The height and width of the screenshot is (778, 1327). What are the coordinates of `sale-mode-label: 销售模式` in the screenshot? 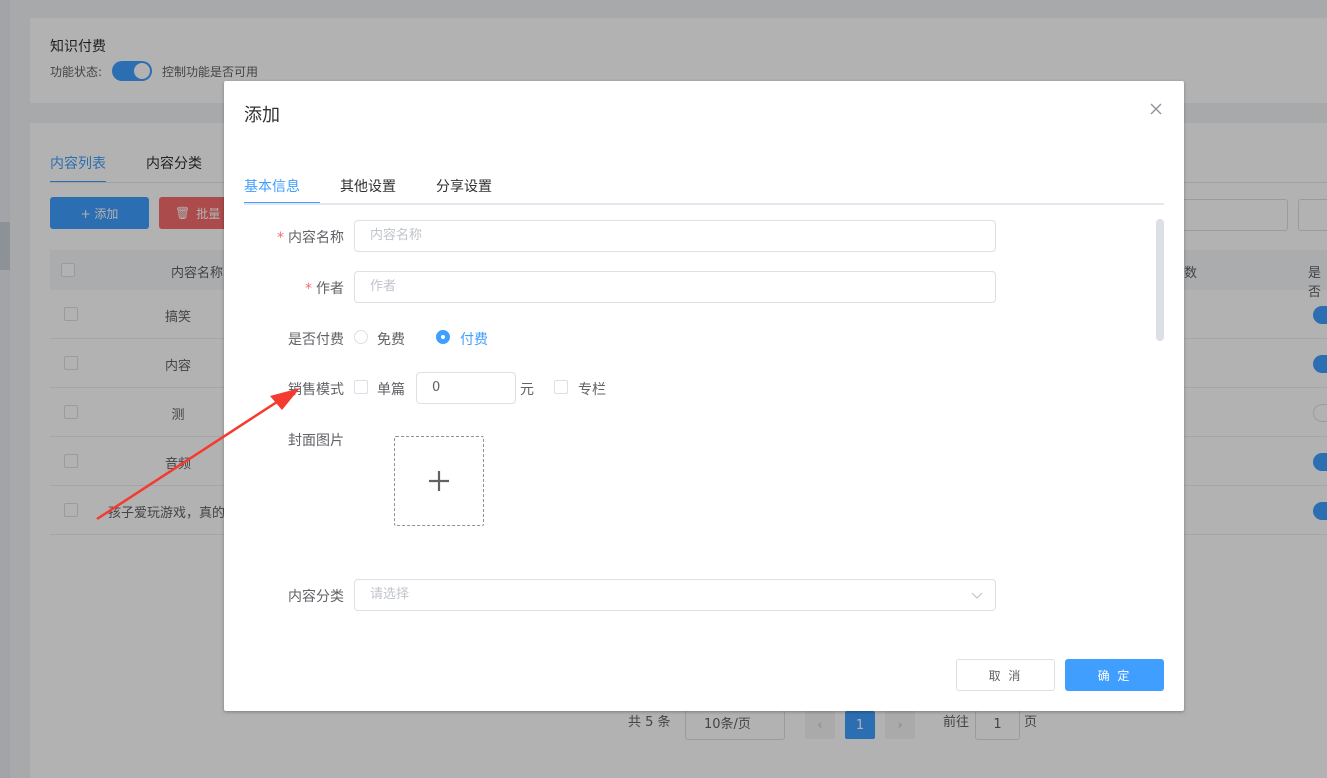 It's located at (316, 390).